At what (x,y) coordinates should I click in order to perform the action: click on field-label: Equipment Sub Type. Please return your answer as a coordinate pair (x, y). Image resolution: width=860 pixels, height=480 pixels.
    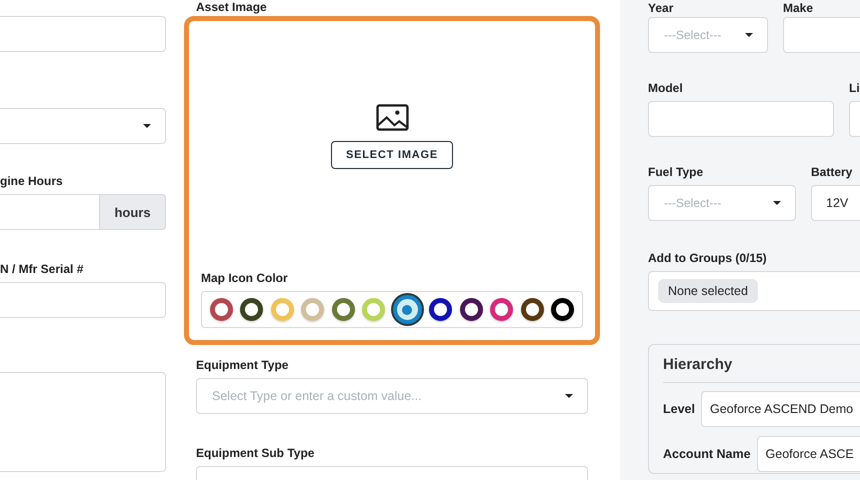
    Looking at the image, I should click on (256, 453).